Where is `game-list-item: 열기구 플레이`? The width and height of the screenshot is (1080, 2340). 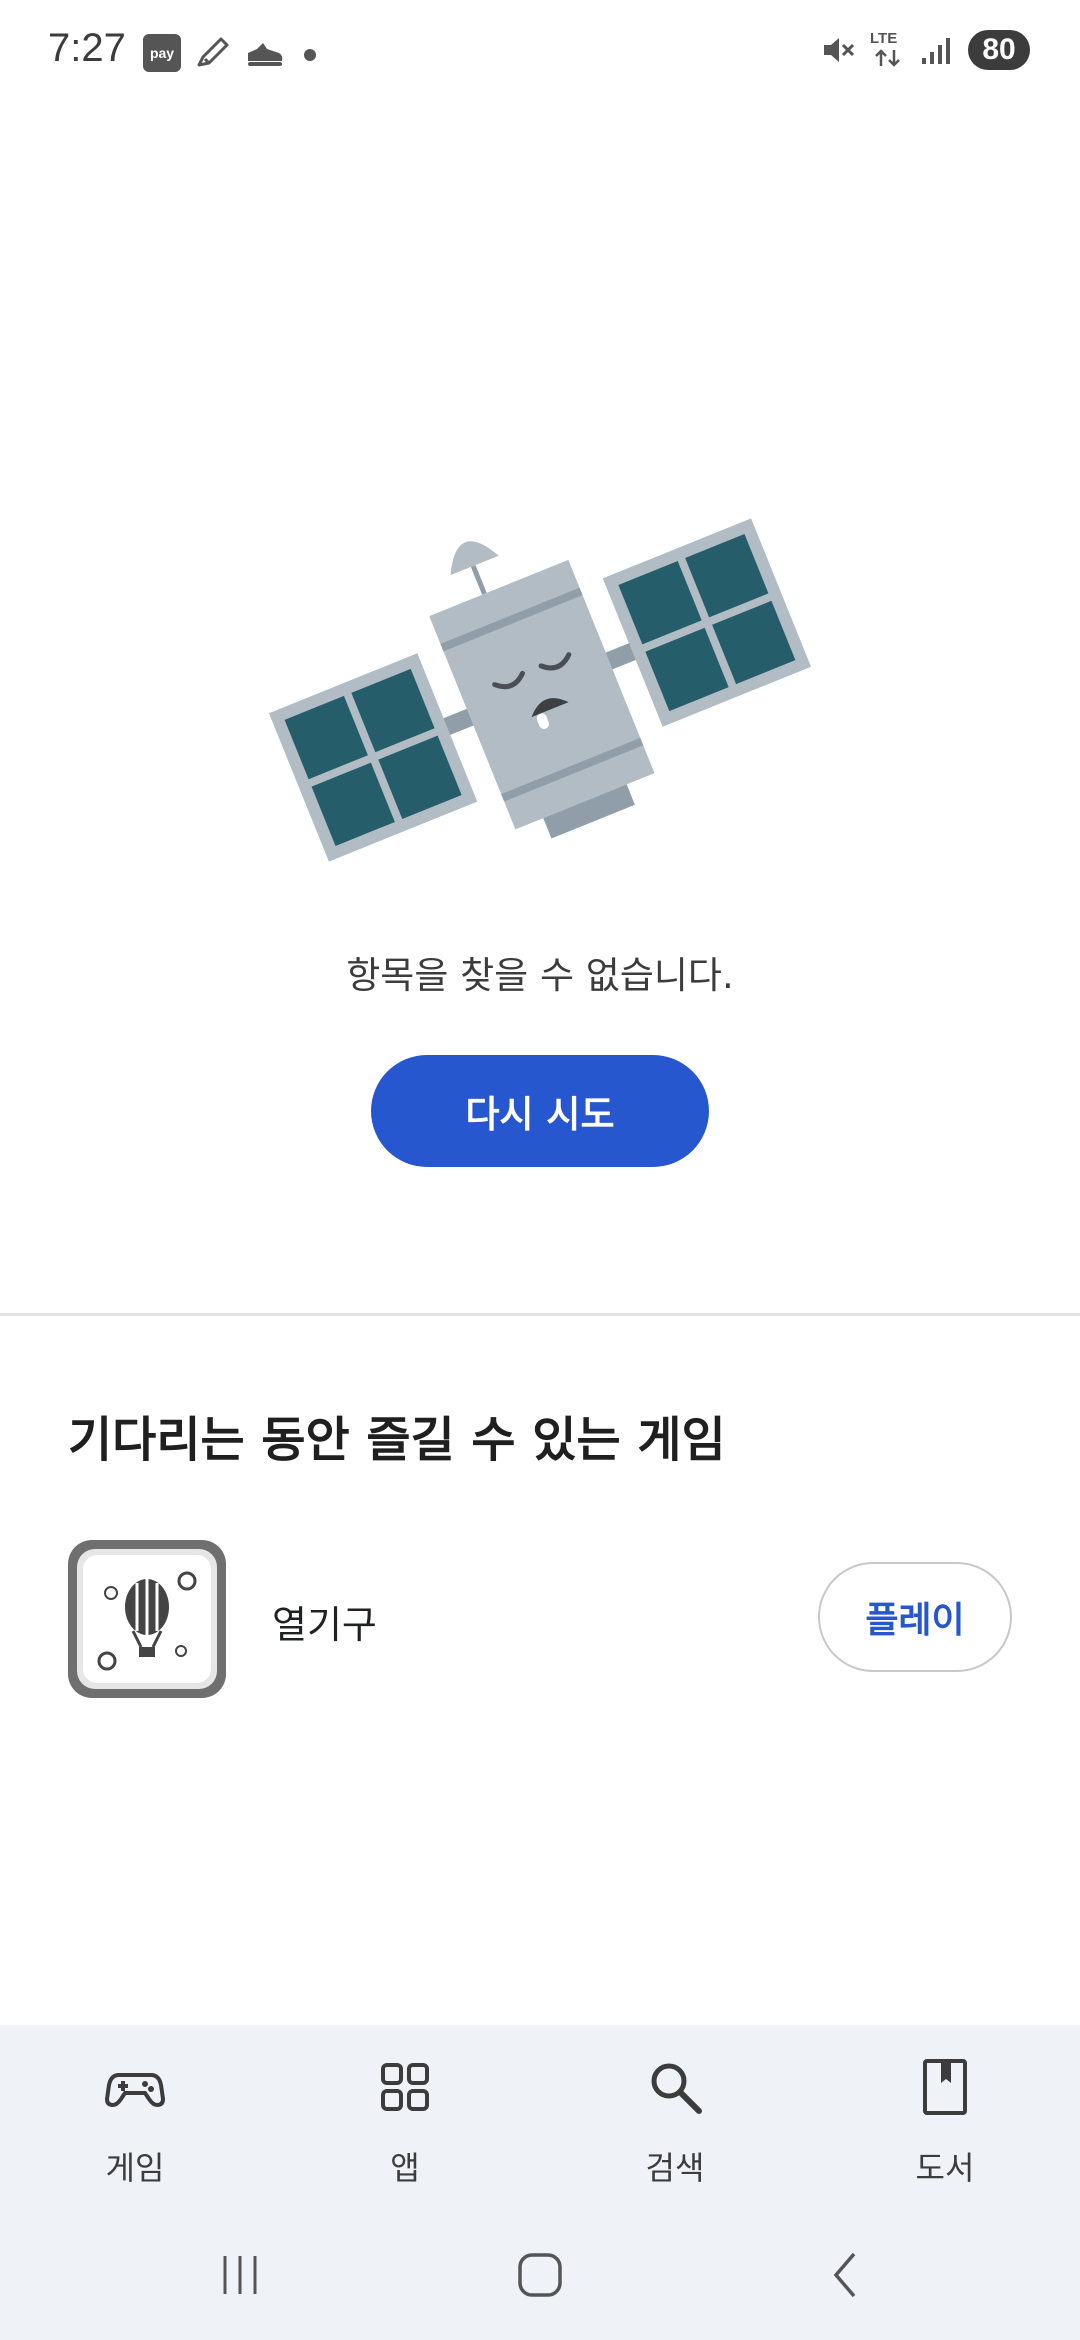
game-list-item: 열기구 플레이 is located at coordinates (540, 1620).